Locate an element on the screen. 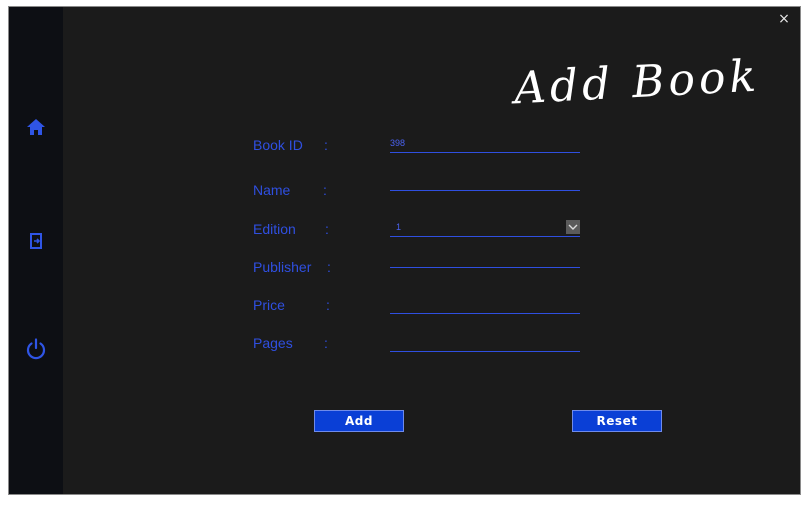  publisher-field is located at coordinates (485, 258).